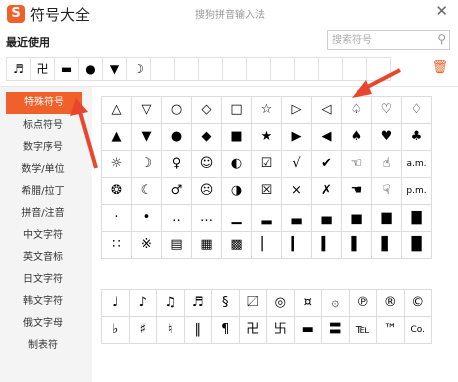  I want to click on symbol-cell: ★, so click(267, 137).